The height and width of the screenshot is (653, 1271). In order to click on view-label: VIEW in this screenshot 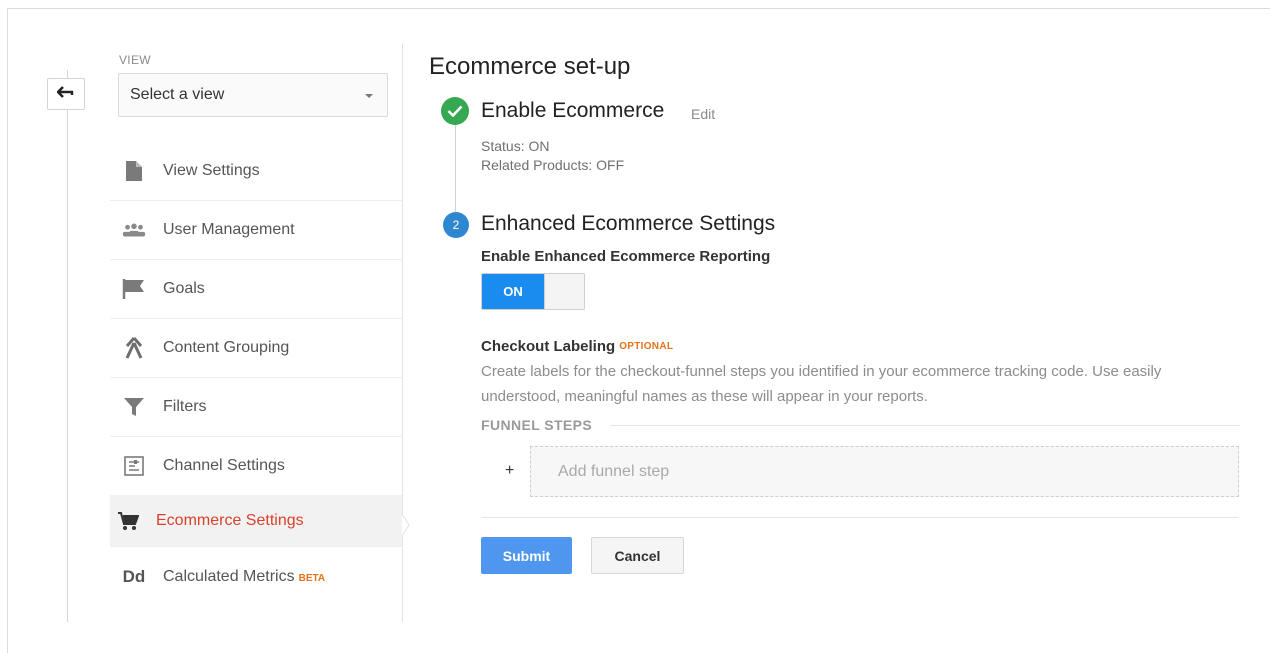, I will do `click(135, 60)`.